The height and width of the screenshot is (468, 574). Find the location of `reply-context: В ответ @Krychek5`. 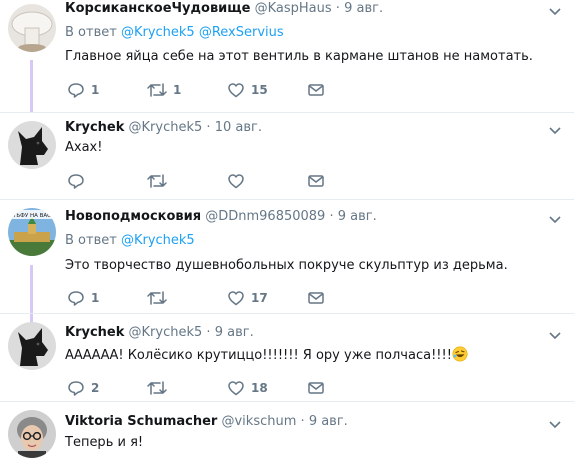

reply-context: В ответ @Krychek5 is located at coordinates (130, 241).